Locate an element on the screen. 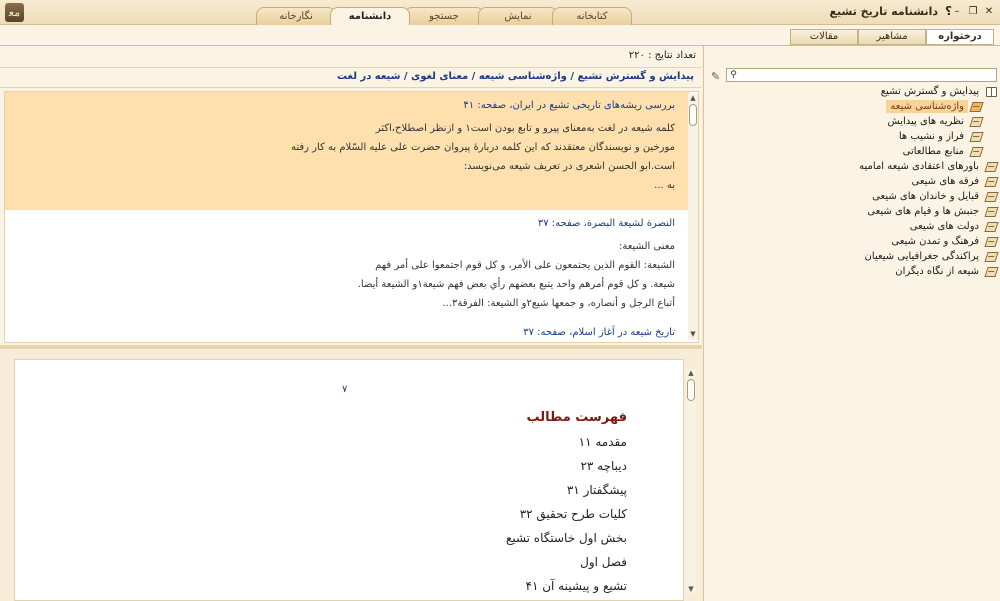 The height and width of the screenshot is (601, 1000). toc-item: تشیع و پیشینه آن ۴۱ is located at coordinates (566, 586).